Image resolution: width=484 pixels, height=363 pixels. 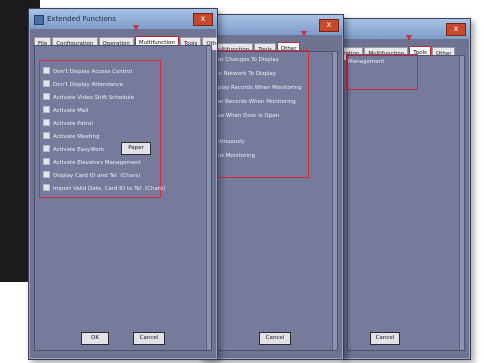 What do you see at coordinates (79, 150) in the screenshot?
I see `option-label: Activate EasyWork` at bounding box center [79, 150].